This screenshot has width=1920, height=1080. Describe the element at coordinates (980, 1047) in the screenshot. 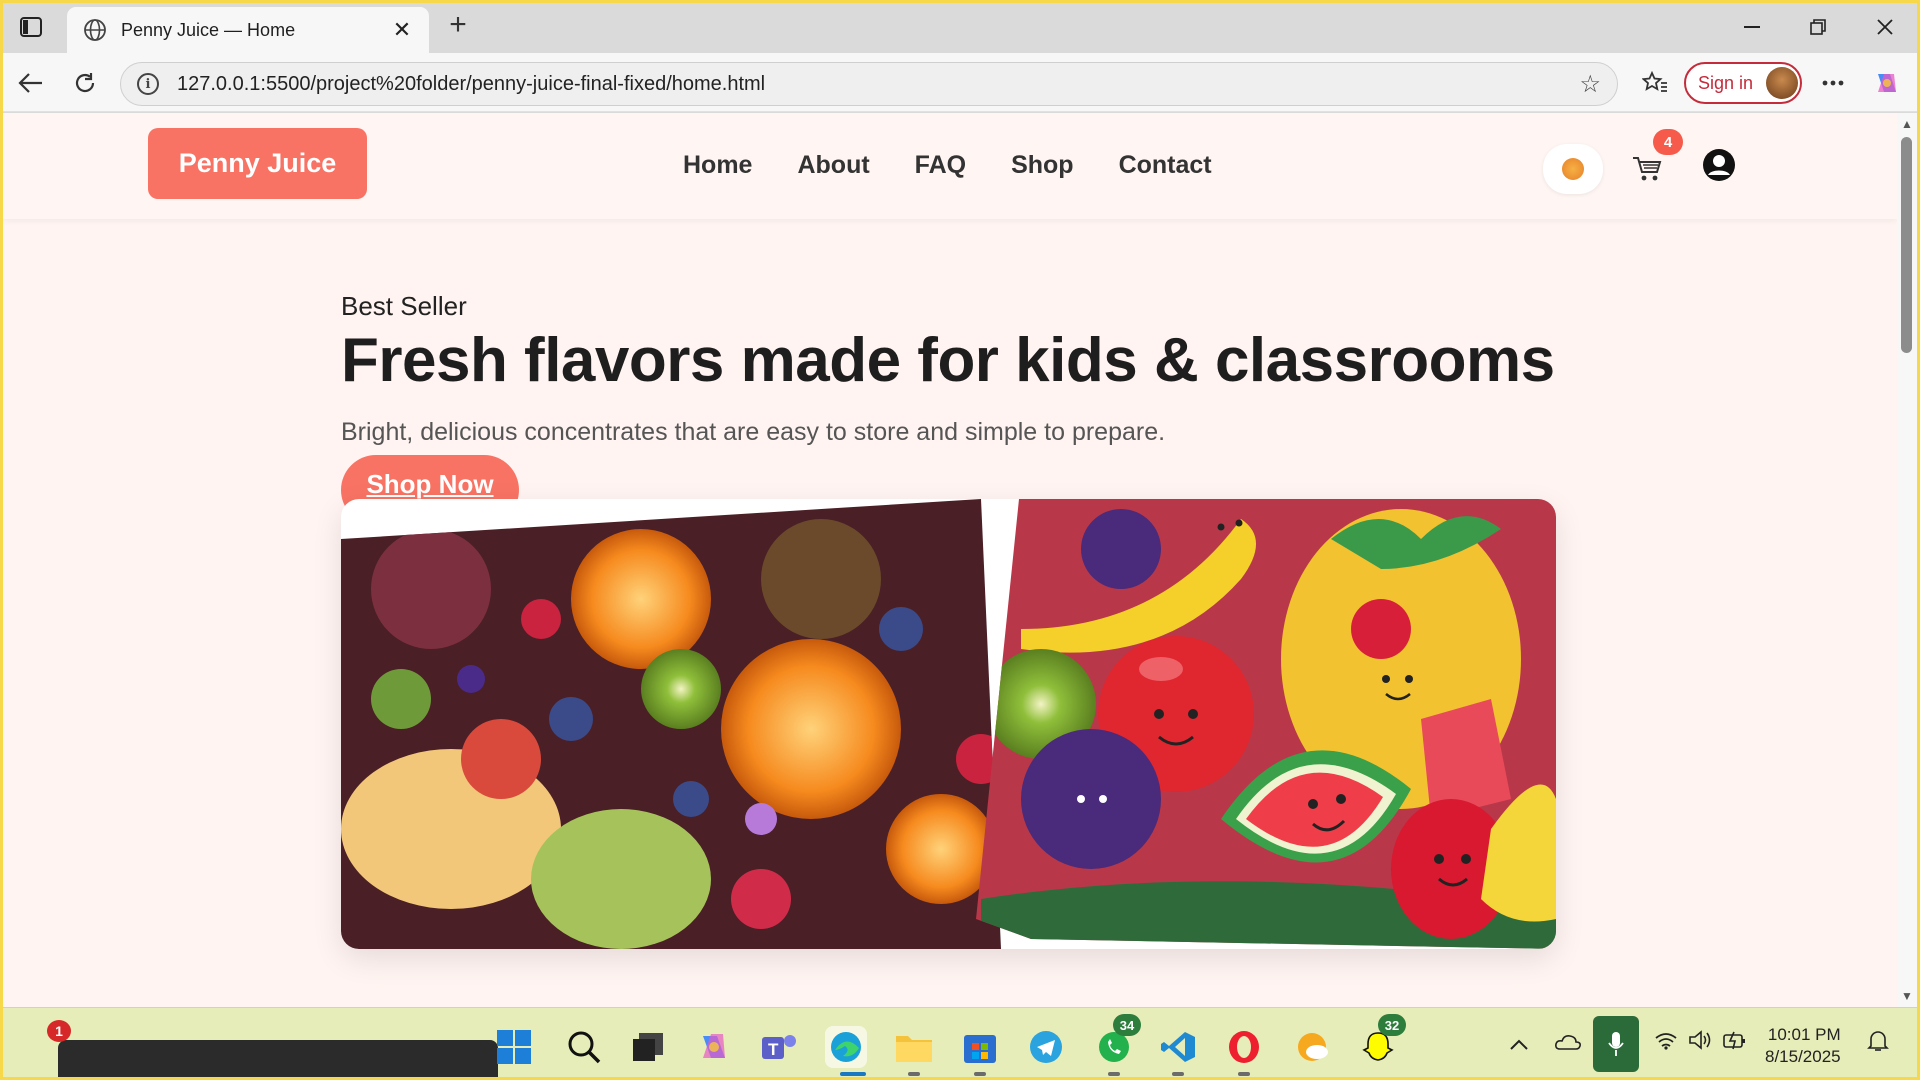

I see `store-icon` at that location.